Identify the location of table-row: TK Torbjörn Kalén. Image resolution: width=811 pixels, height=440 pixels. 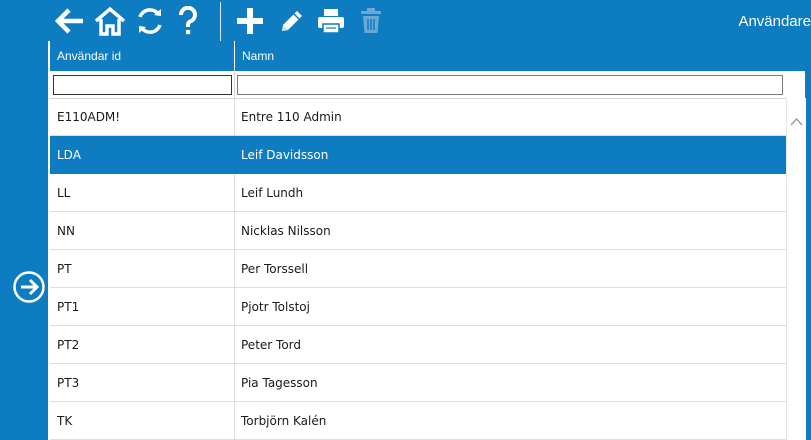
(418, 421).